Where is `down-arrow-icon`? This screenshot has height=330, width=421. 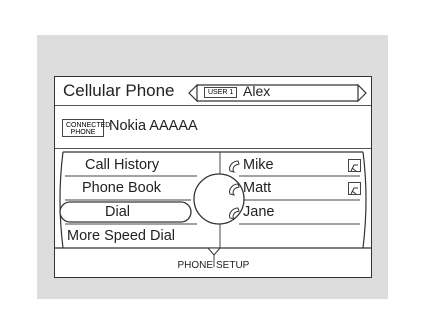
down-arrow-icon is located at coordinates (214, 252).